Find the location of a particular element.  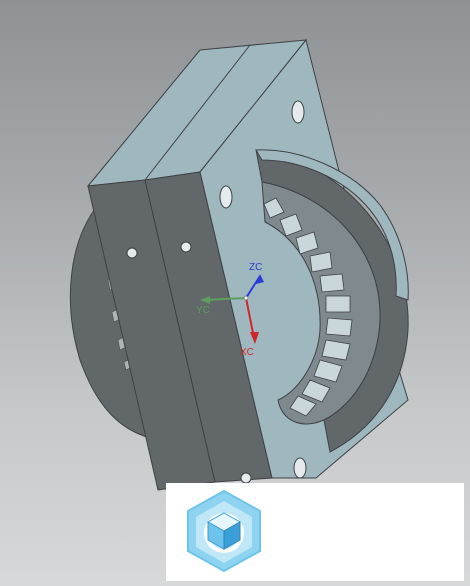

triad-origin is located at coordinates (246, 298).